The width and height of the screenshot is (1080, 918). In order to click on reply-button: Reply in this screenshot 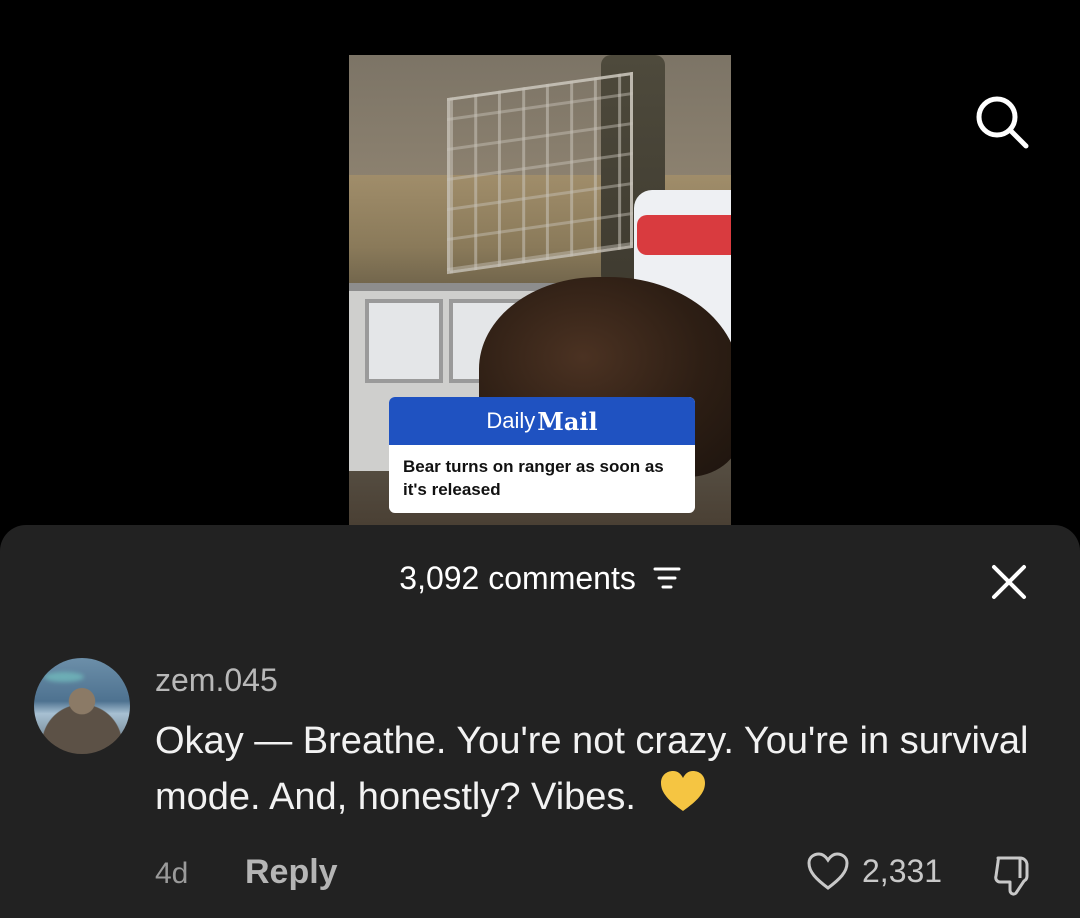, I will do `click(291, 872)`.